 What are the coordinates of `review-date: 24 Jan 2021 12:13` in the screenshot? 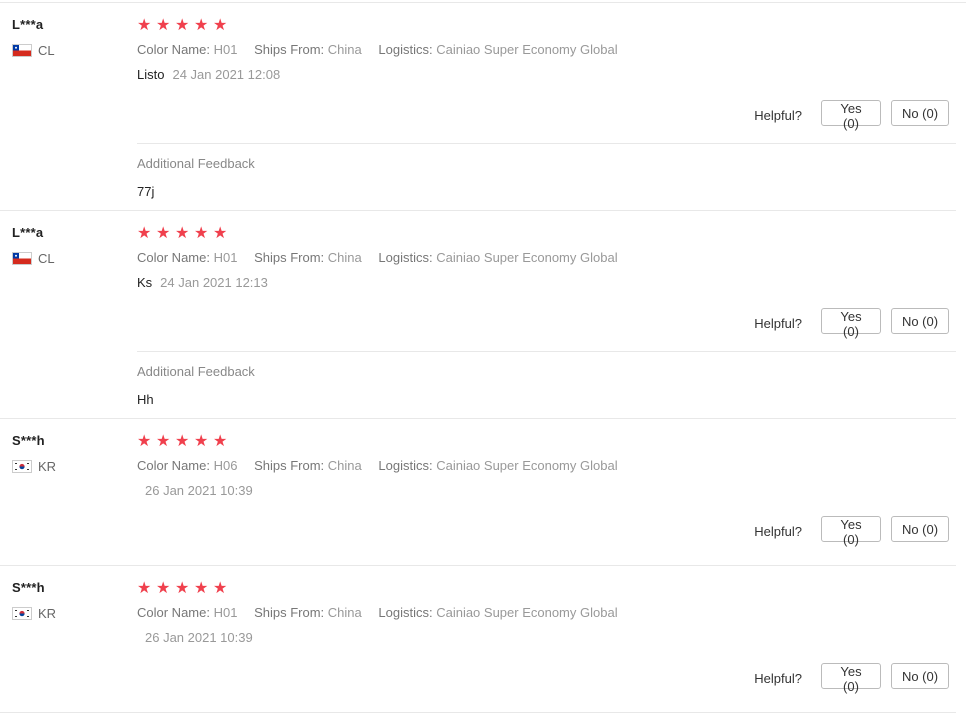 It's located at (214, 282).